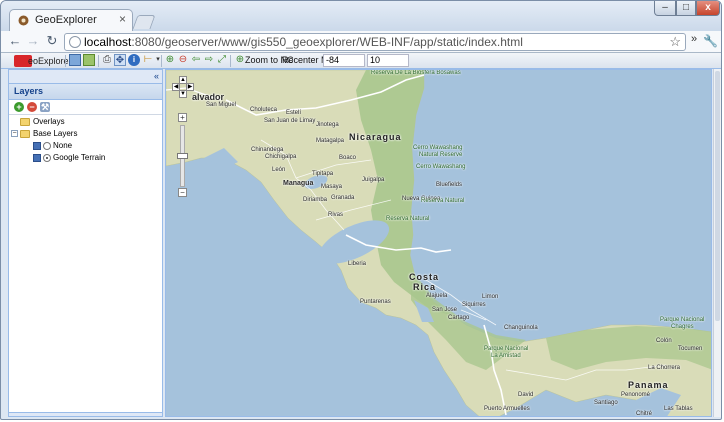 The image size is (724, 422). Describe the element at coordinates (85, 77) in the screenshot. I see `panel-collapse-strip: «` at that location.